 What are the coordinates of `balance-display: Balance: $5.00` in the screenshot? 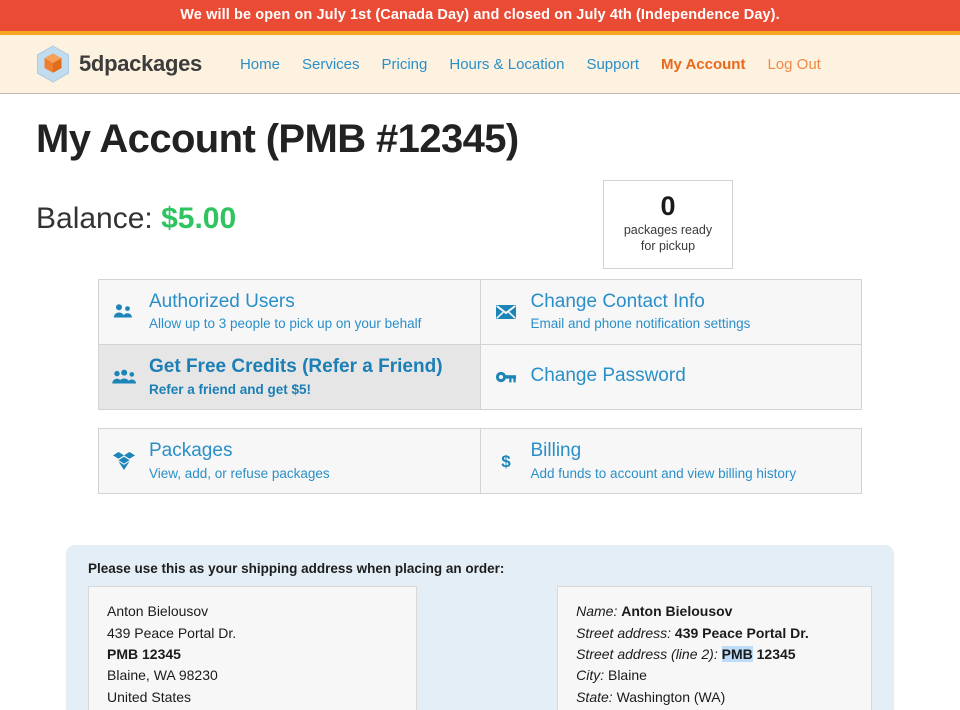 It's located at (136, 208).